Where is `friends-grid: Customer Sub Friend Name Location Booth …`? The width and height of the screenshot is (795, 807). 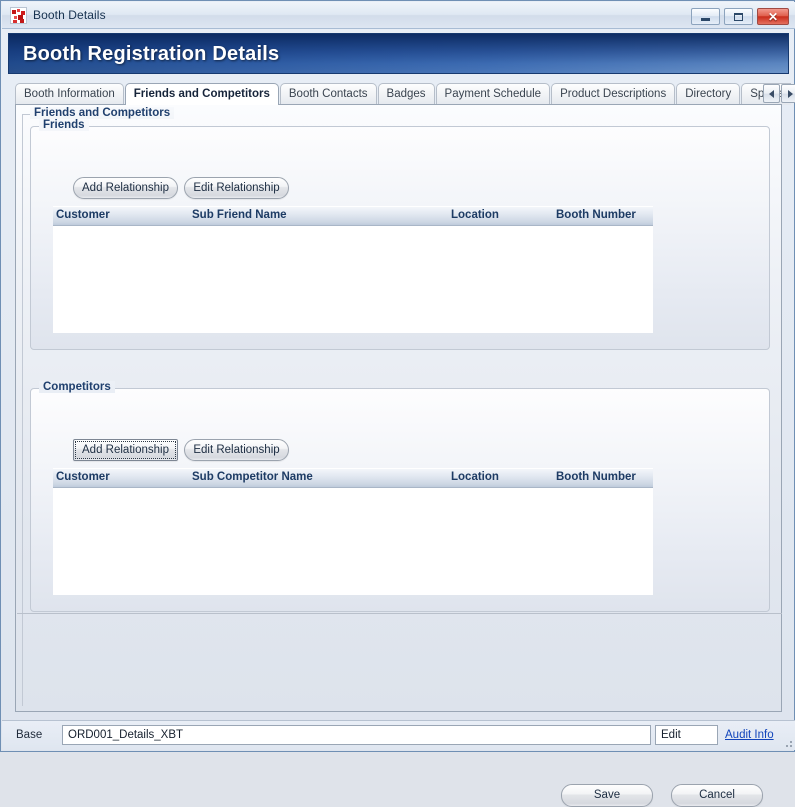 friends-grid: Customer Sub Friend Name Location Booth … is located at coordinates (353, 269).